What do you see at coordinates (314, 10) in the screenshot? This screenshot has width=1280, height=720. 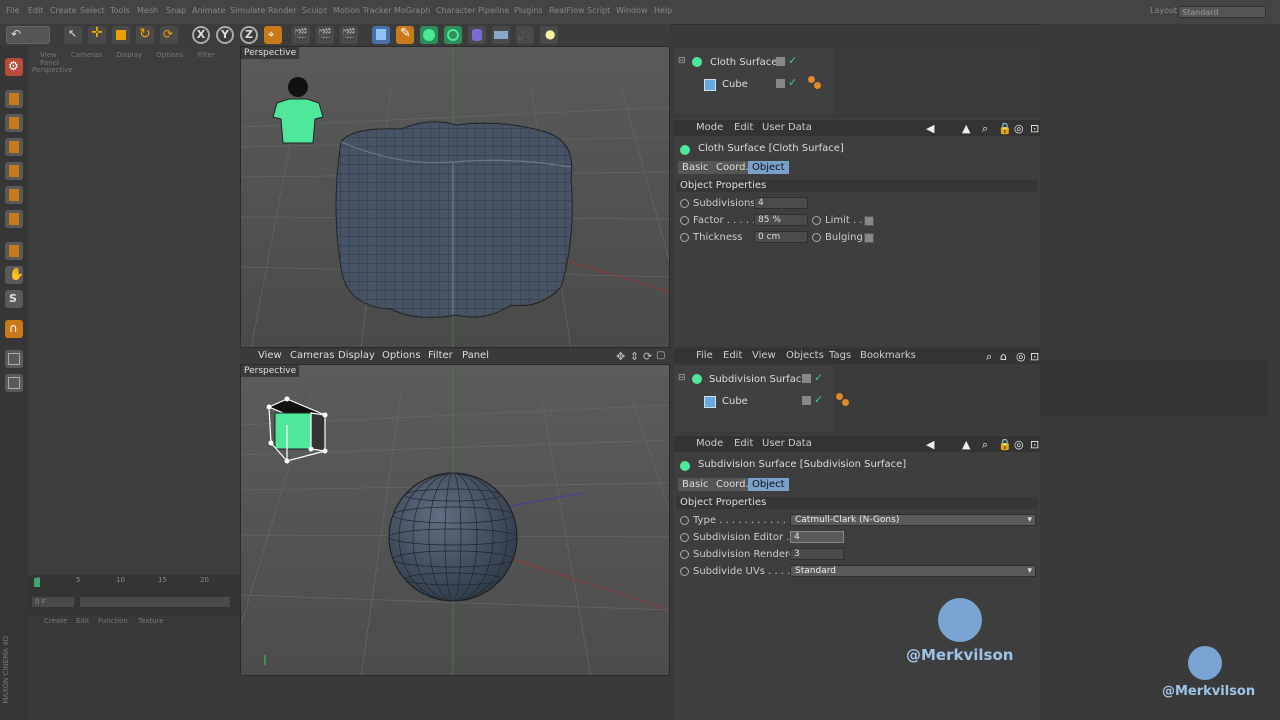 I see `menu-sculpt: Sculpt` at bounding box center [314, 10].